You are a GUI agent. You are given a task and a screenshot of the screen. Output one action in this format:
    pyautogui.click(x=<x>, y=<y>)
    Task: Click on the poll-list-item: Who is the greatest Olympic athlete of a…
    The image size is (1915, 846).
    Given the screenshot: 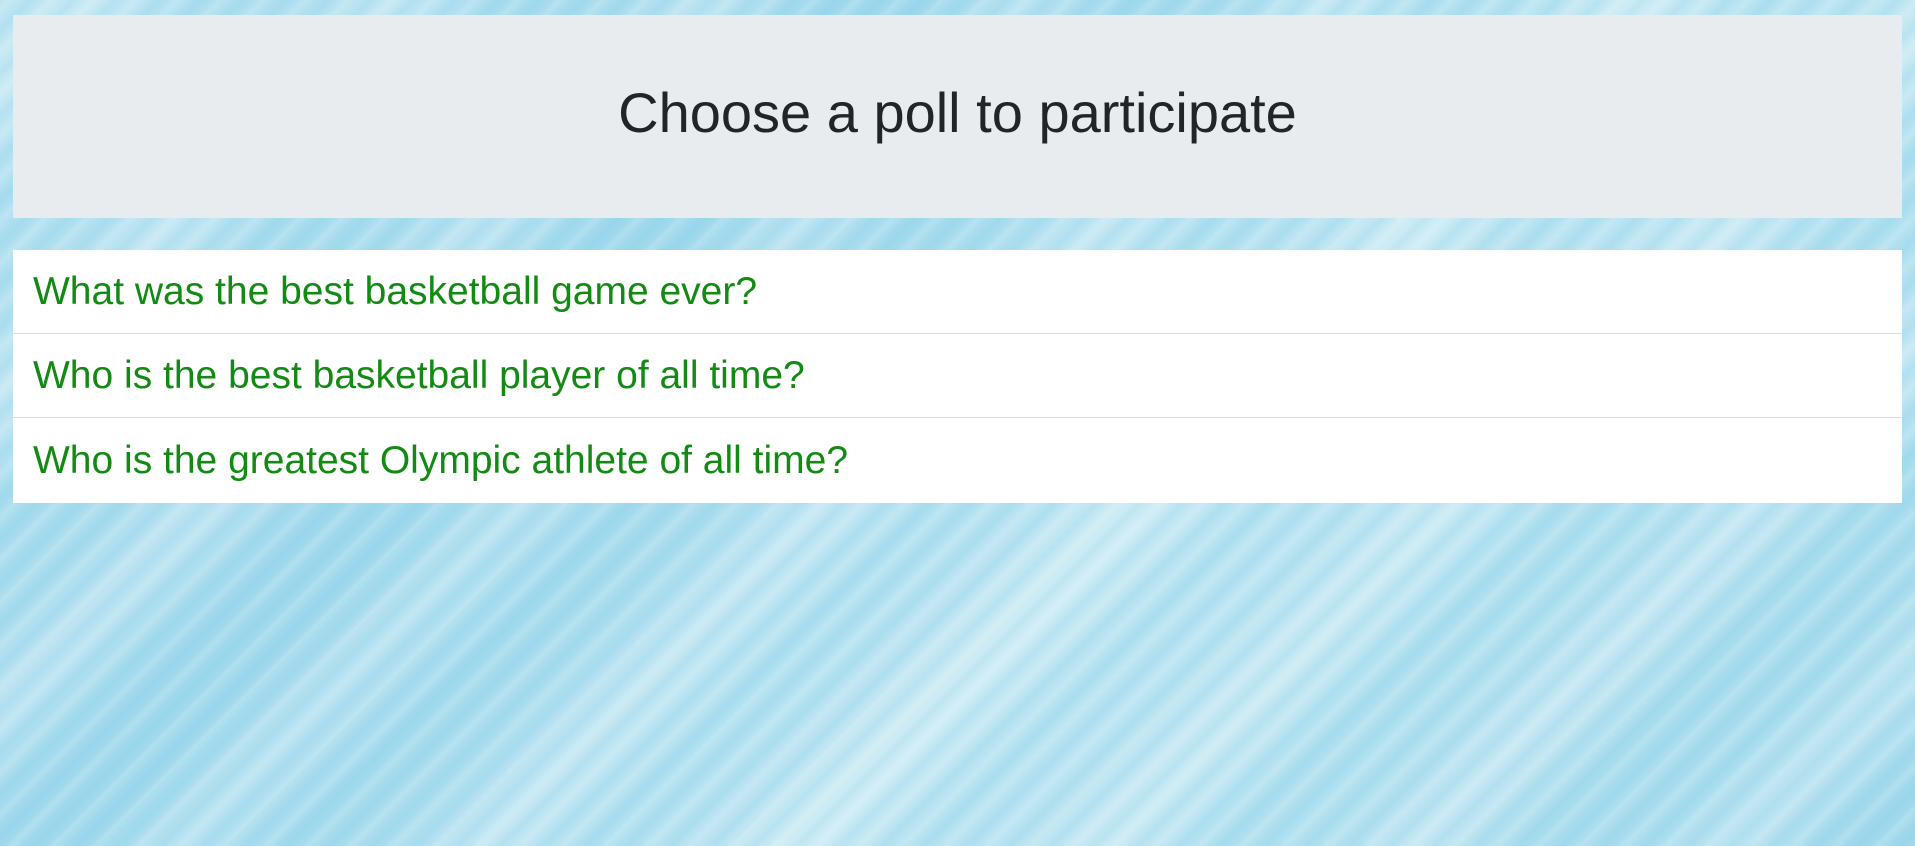 What is the action you would take?
    pyautogui.click(x=957, y=460)
    